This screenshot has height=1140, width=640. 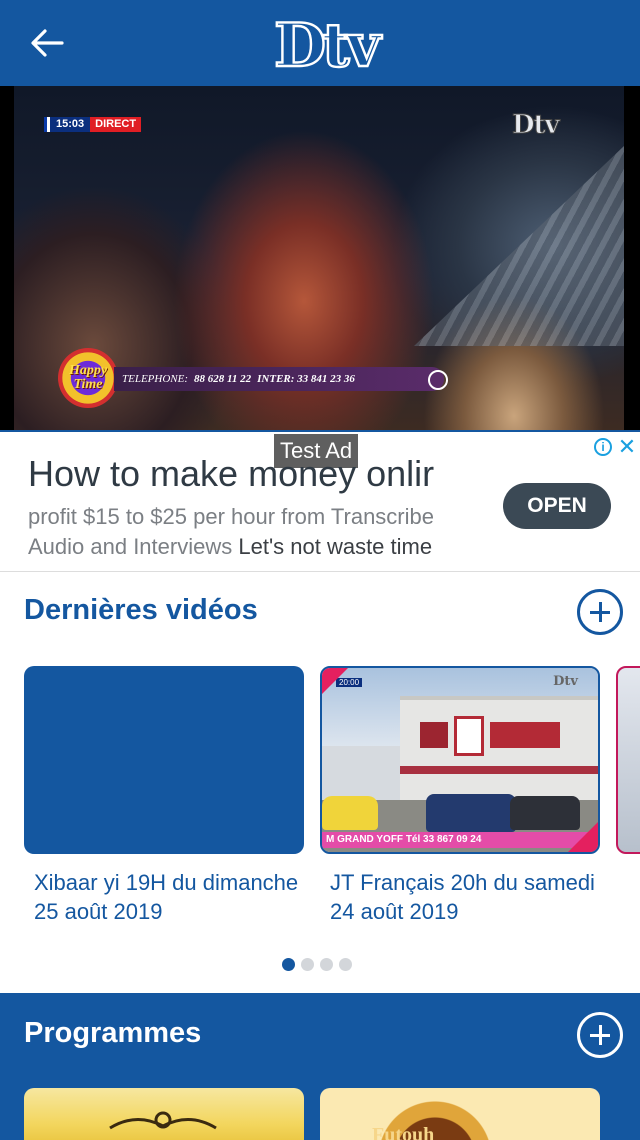 I want to click on programme-card: Futouh, so click(x=460, y=1114).